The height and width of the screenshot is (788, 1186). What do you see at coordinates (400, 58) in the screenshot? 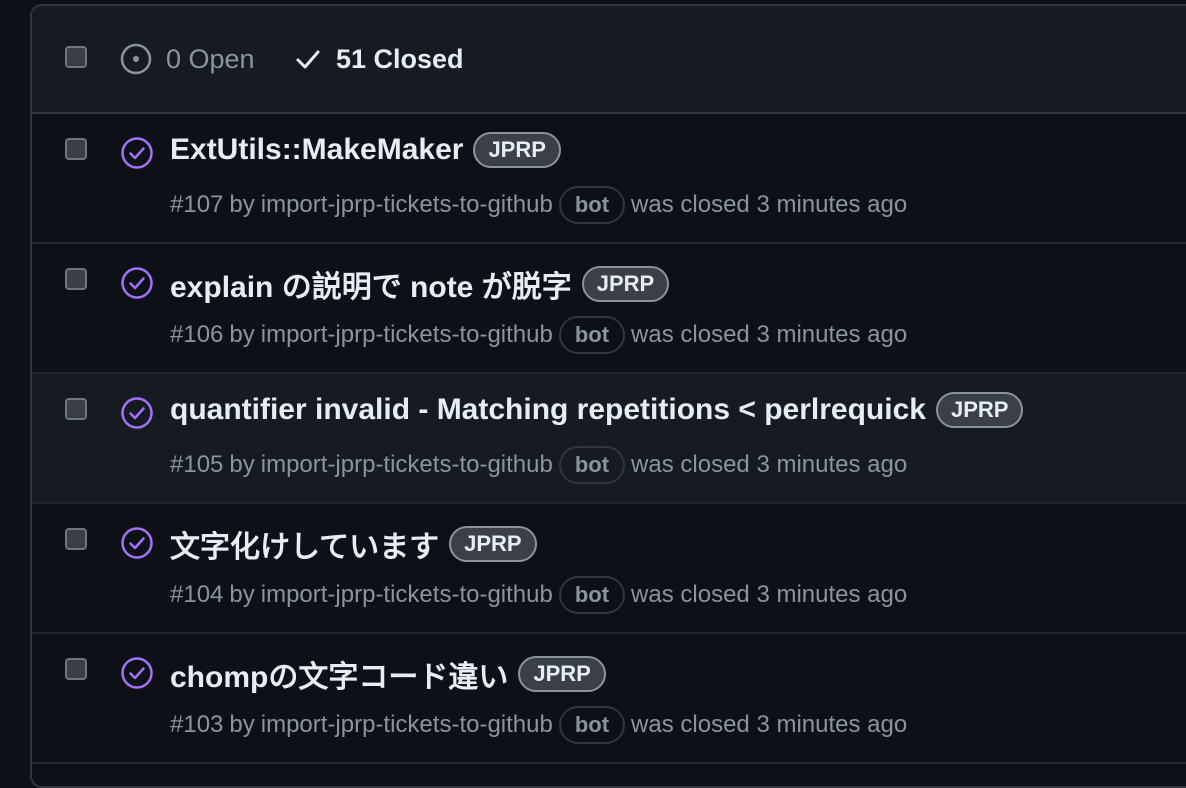
I see `closed-issues-label: 51 Closed` at bounding box center [400, 58].